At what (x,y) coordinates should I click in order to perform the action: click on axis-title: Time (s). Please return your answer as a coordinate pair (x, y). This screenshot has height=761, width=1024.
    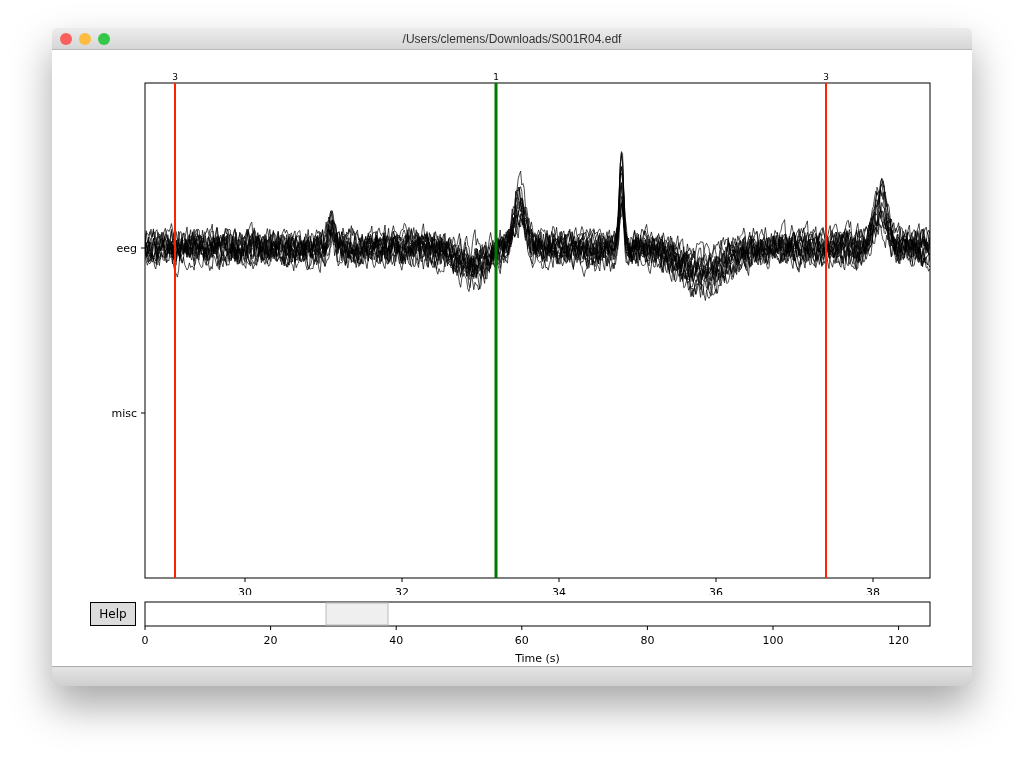
    Looking at the image, I should click on (537, 658).